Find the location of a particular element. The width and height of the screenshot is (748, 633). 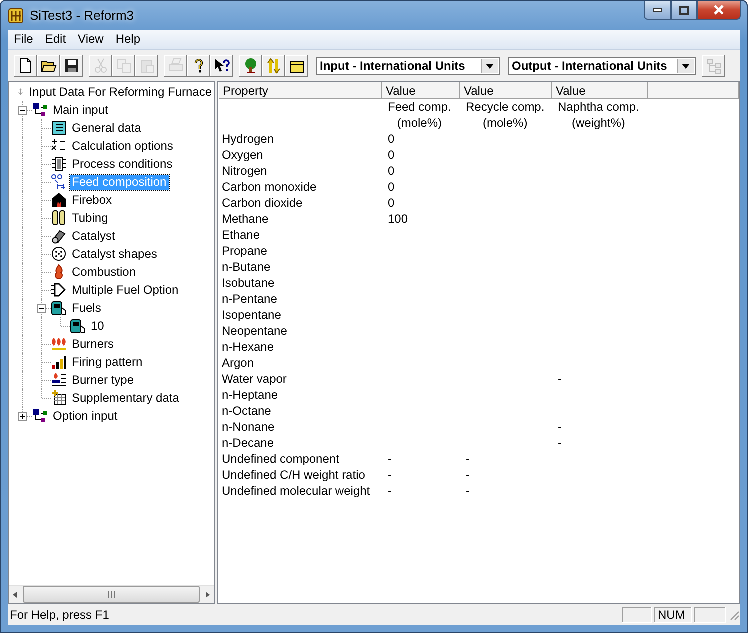

gate-icon is located at coordinates (59, 290).